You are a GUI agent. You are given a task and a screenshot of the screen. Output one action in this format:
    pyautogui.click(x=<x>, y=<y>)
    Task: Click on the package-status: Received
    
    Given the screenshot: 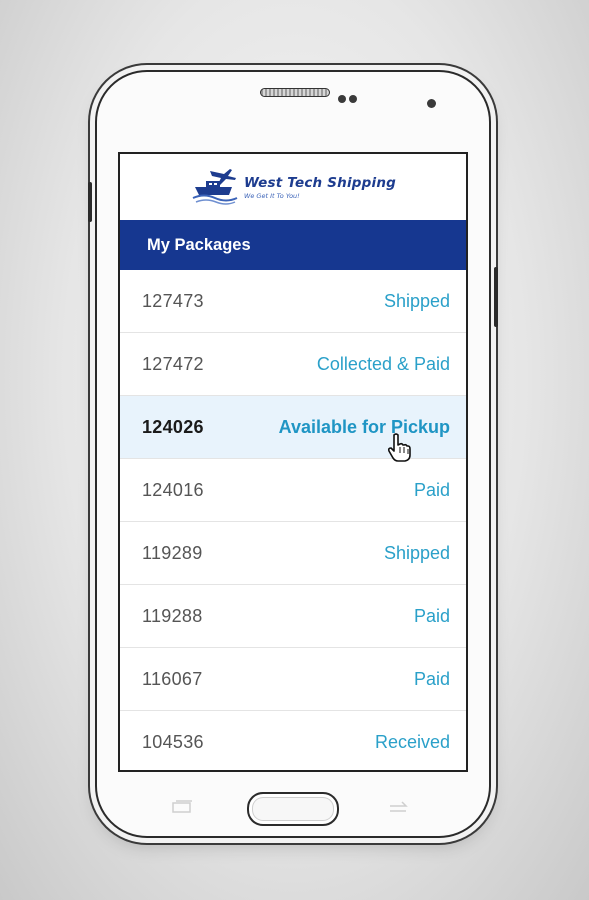 What is the action you would take?
    pyautogui.click(x=412, y=741)
    